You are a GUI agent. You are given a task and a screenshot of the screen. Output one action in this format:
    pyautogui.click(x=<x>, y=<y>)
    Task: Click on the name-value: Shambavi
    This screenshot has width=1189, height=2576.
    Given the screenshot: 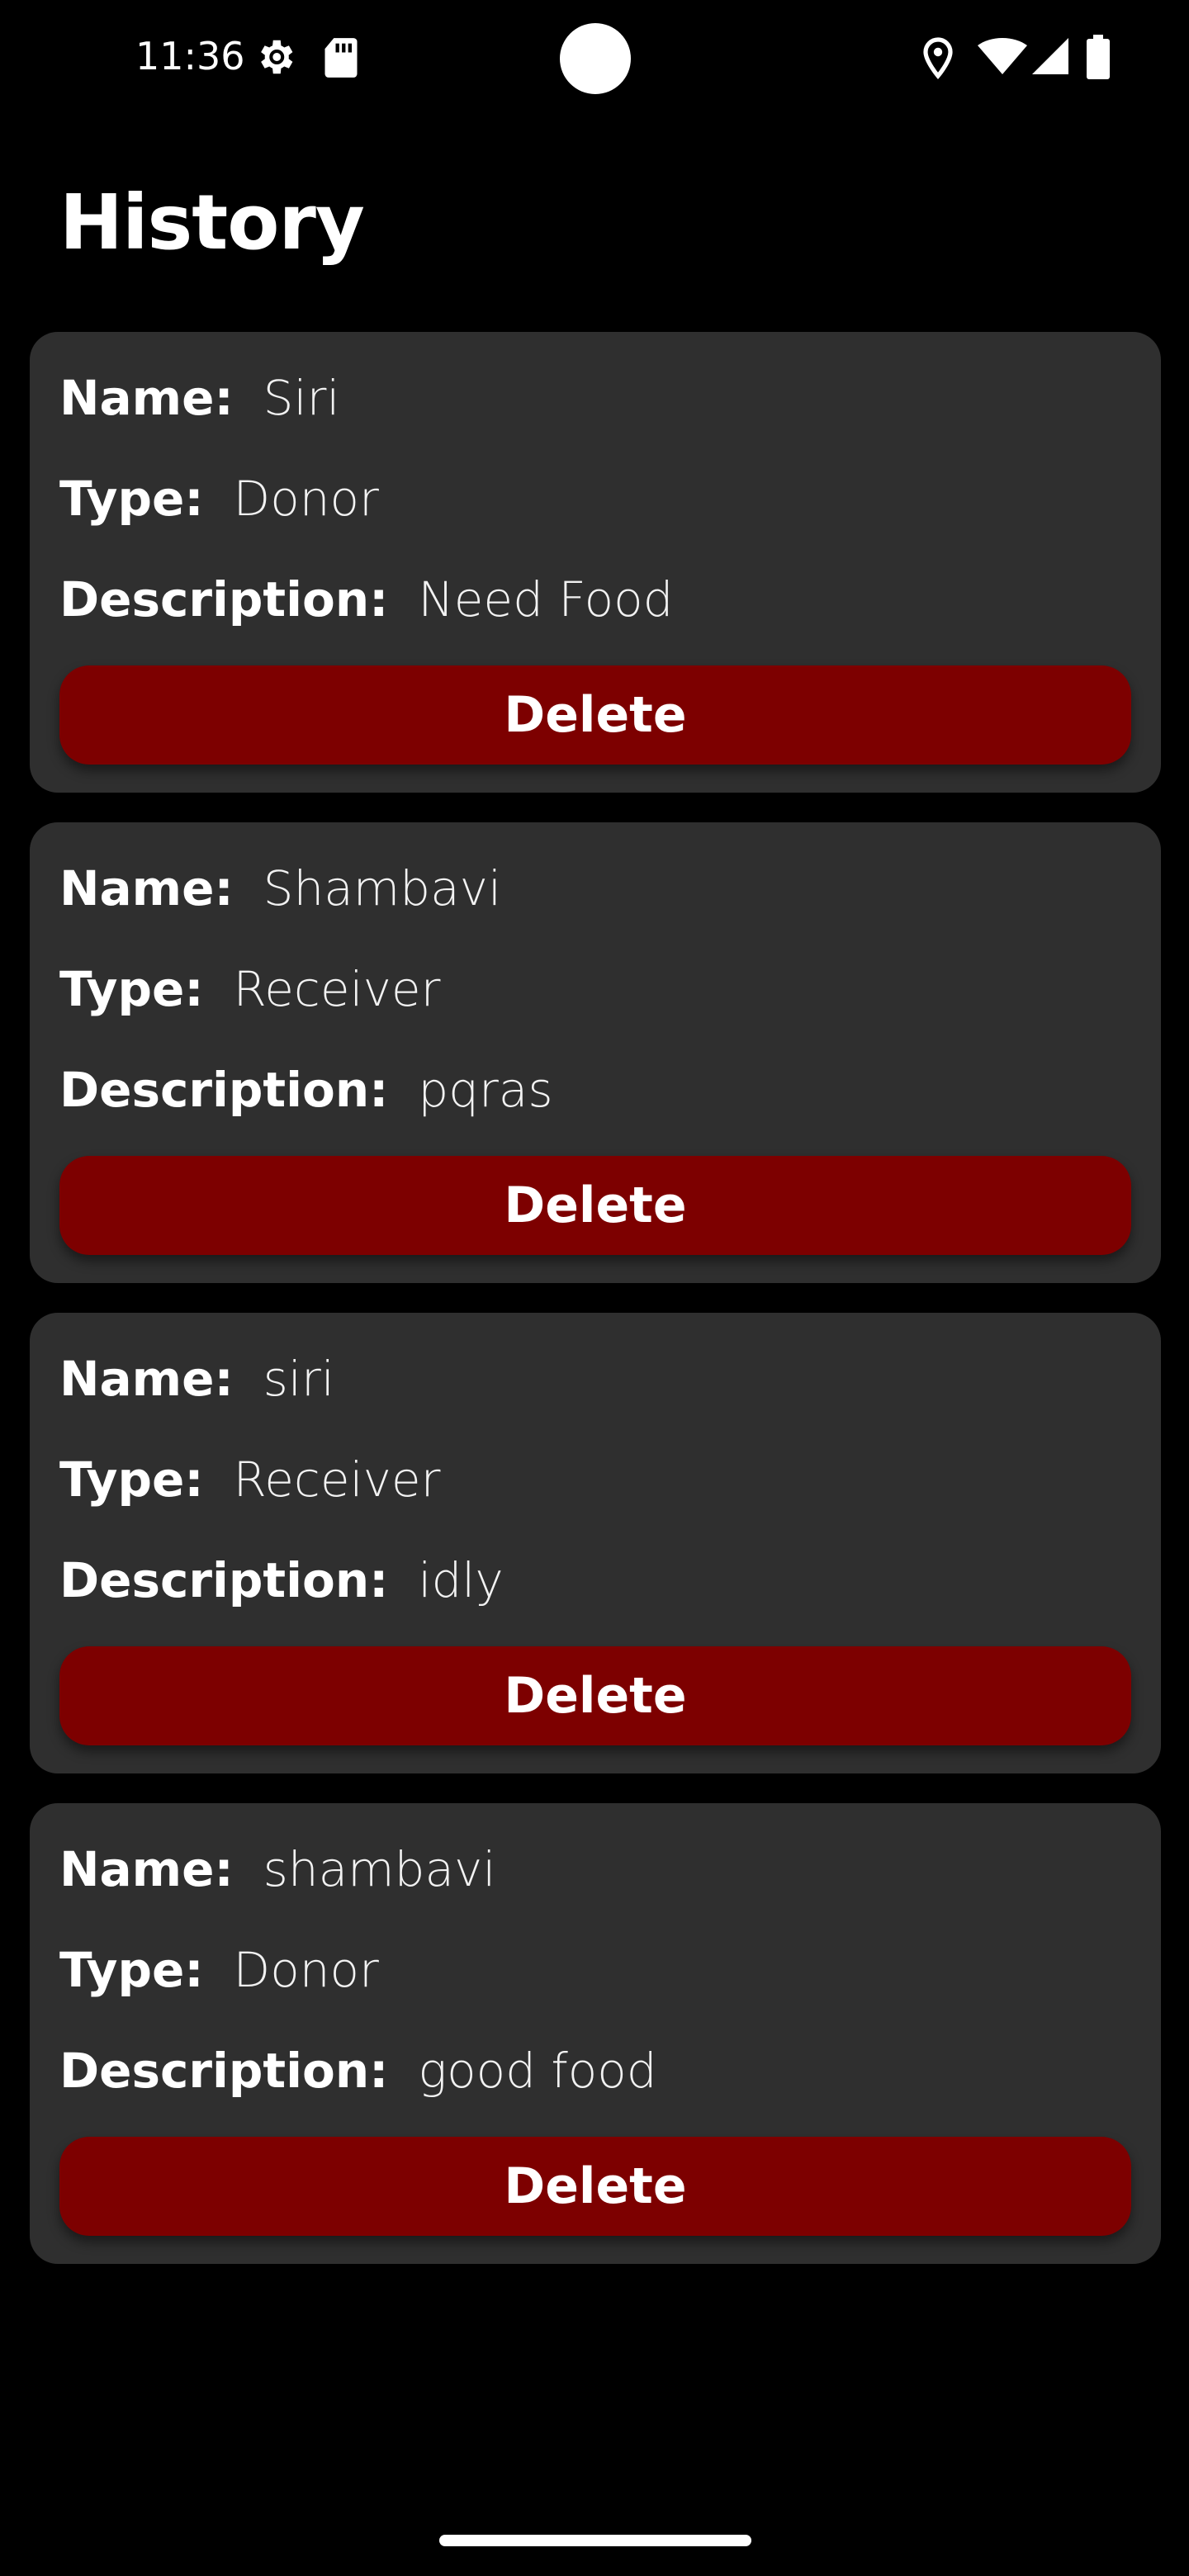 What is the action you would take?
    pyautogui.click(x=382, y=888)
    